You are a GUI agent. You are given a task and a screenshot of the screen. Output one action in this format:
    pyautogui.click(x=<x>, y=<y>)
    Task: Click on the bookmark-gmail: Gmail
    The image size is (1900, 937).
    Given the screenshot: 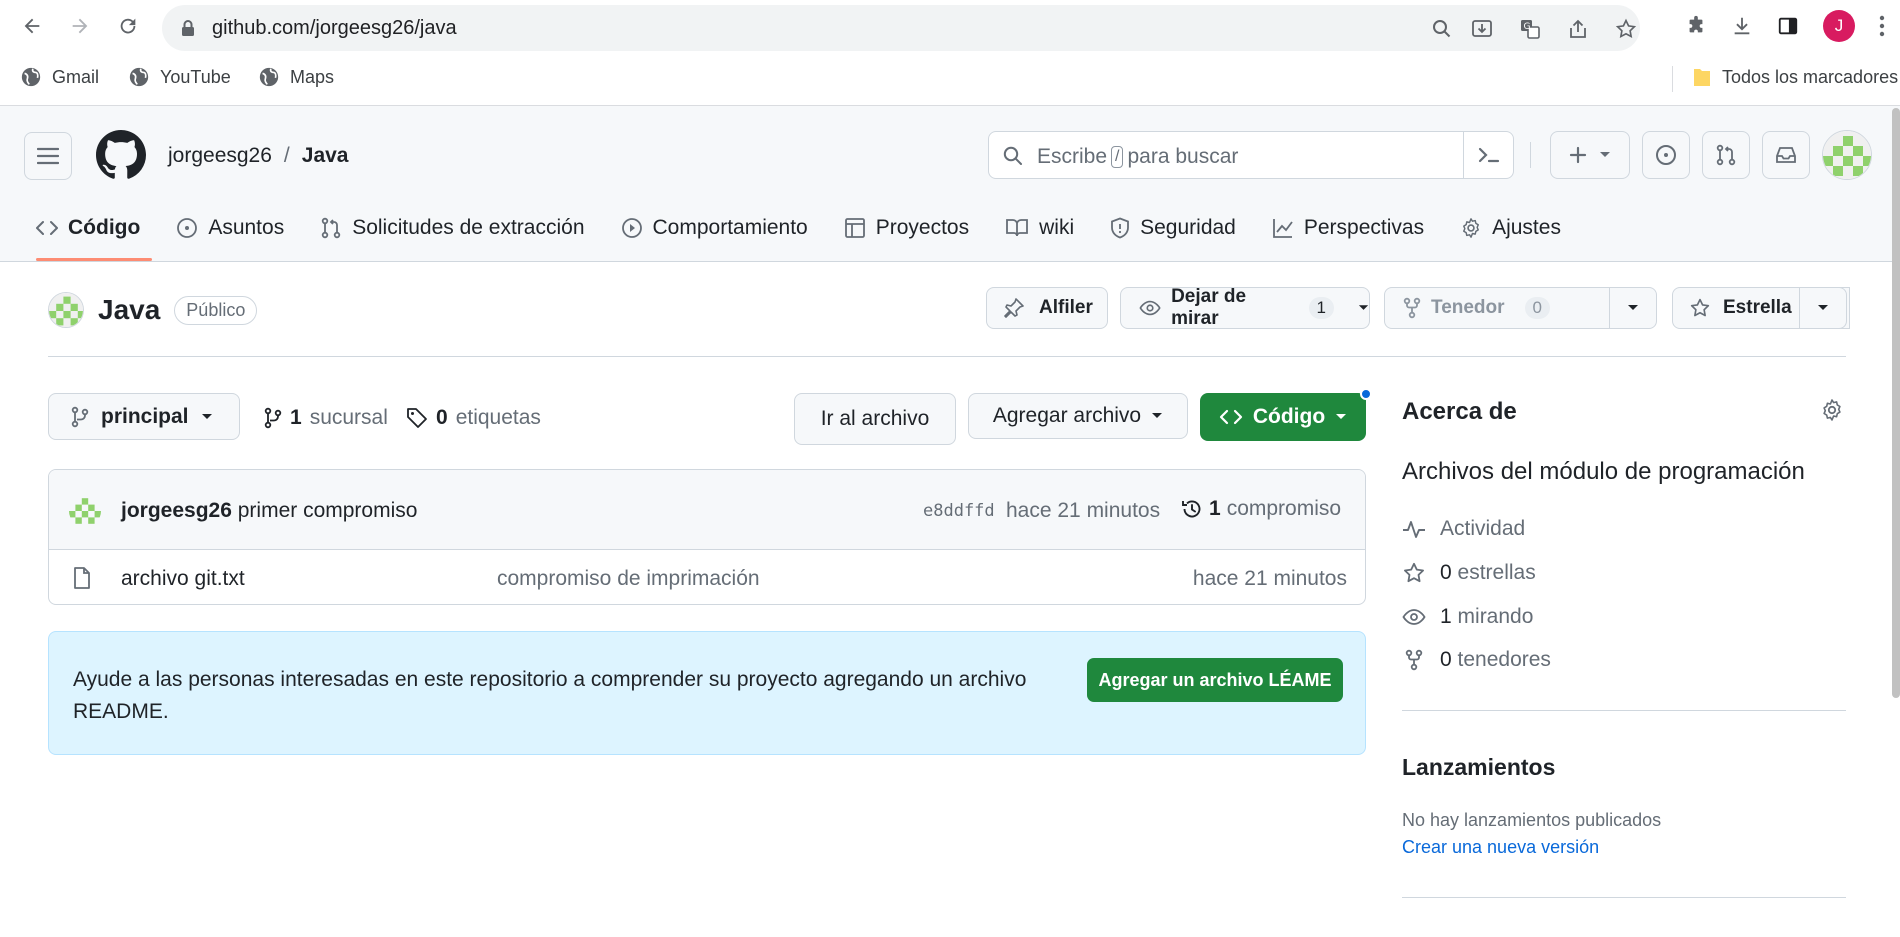 What is the action you would take?
    pyautogui.click(x=59, y=77)
    